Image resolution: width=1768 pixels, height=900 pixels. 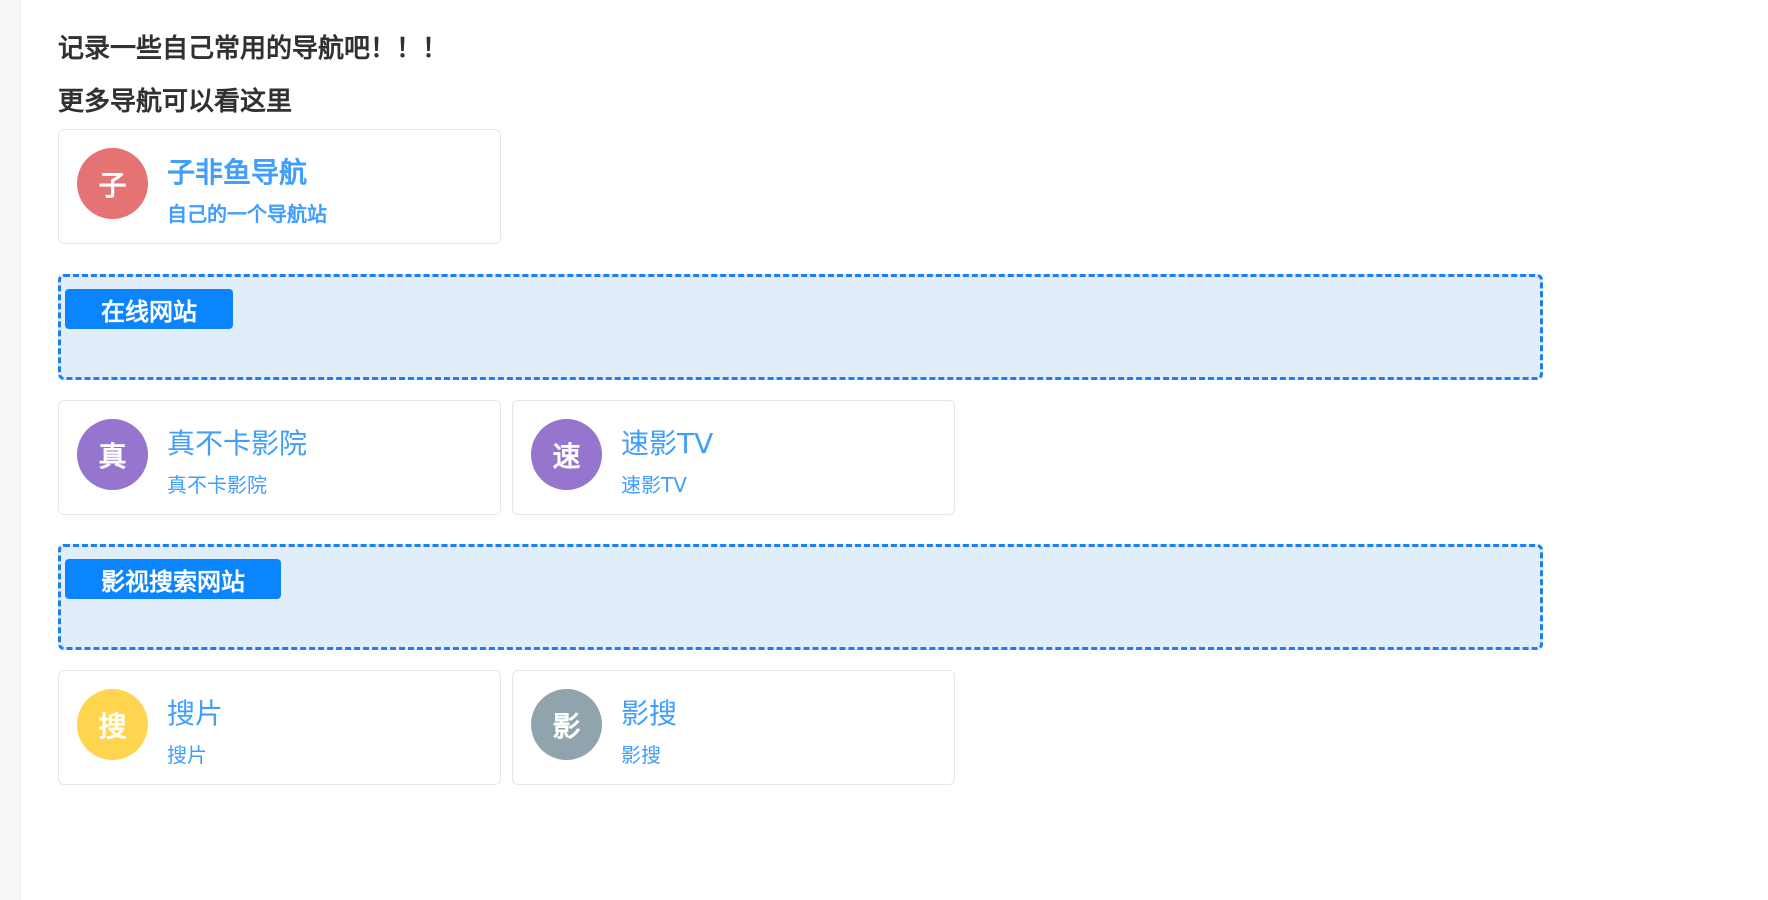 I want to click on card-title: 子非鱼导航, so click(x=237, y=171).